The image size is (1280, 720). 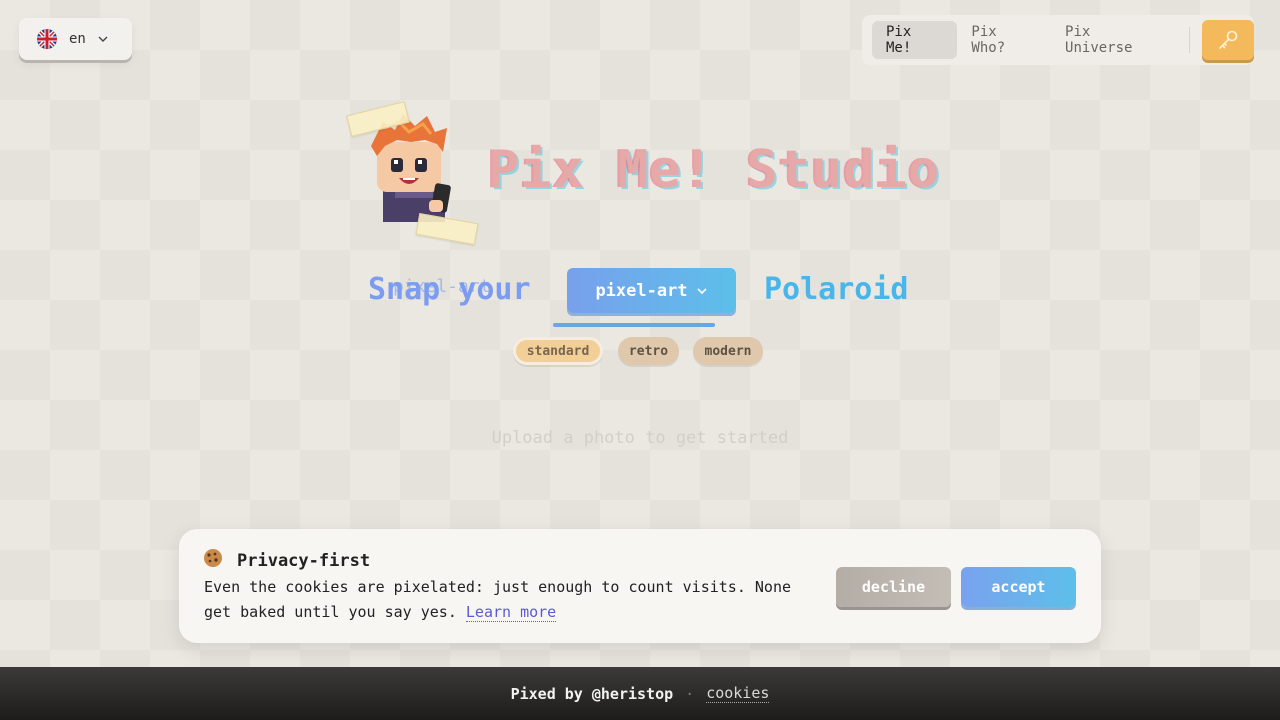 What do you see at coordinates (738, 693) in the screenshot?
I see `footer-cookies-link: cookies` at bounding box center [738, 693].